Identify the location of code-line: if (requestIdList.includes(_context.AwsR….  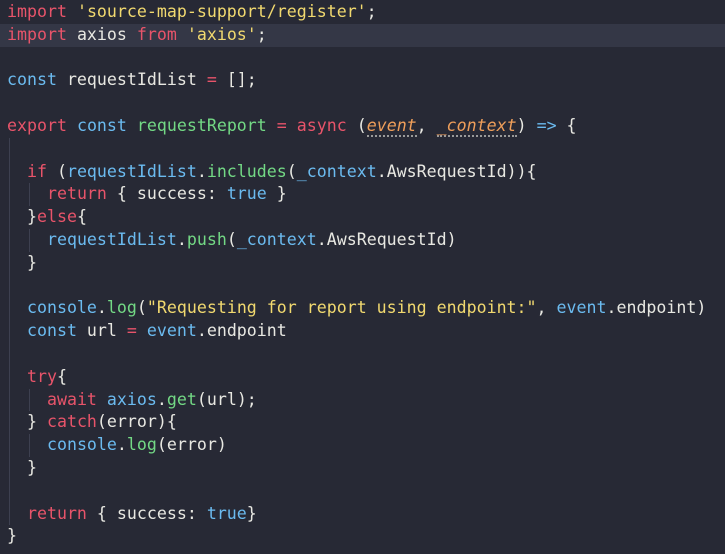
(362, 172).